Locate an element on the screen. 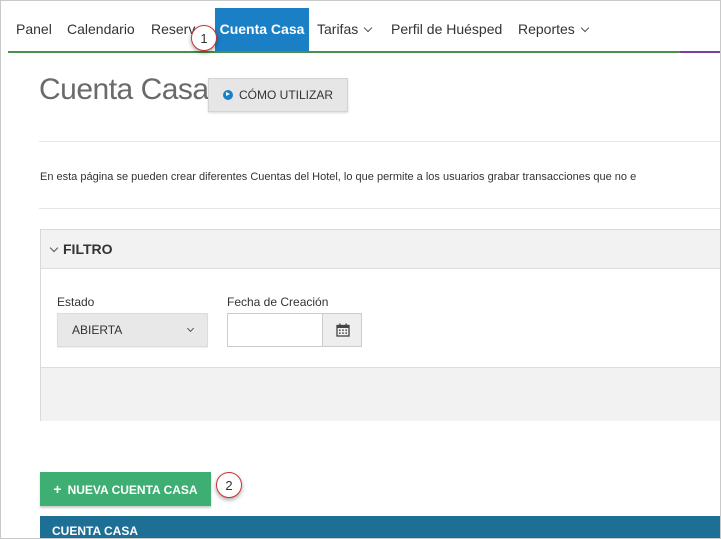 This screenshot has width=721, height=539. nav-label-calendario: Calendario is located at coordinates (101, 29).